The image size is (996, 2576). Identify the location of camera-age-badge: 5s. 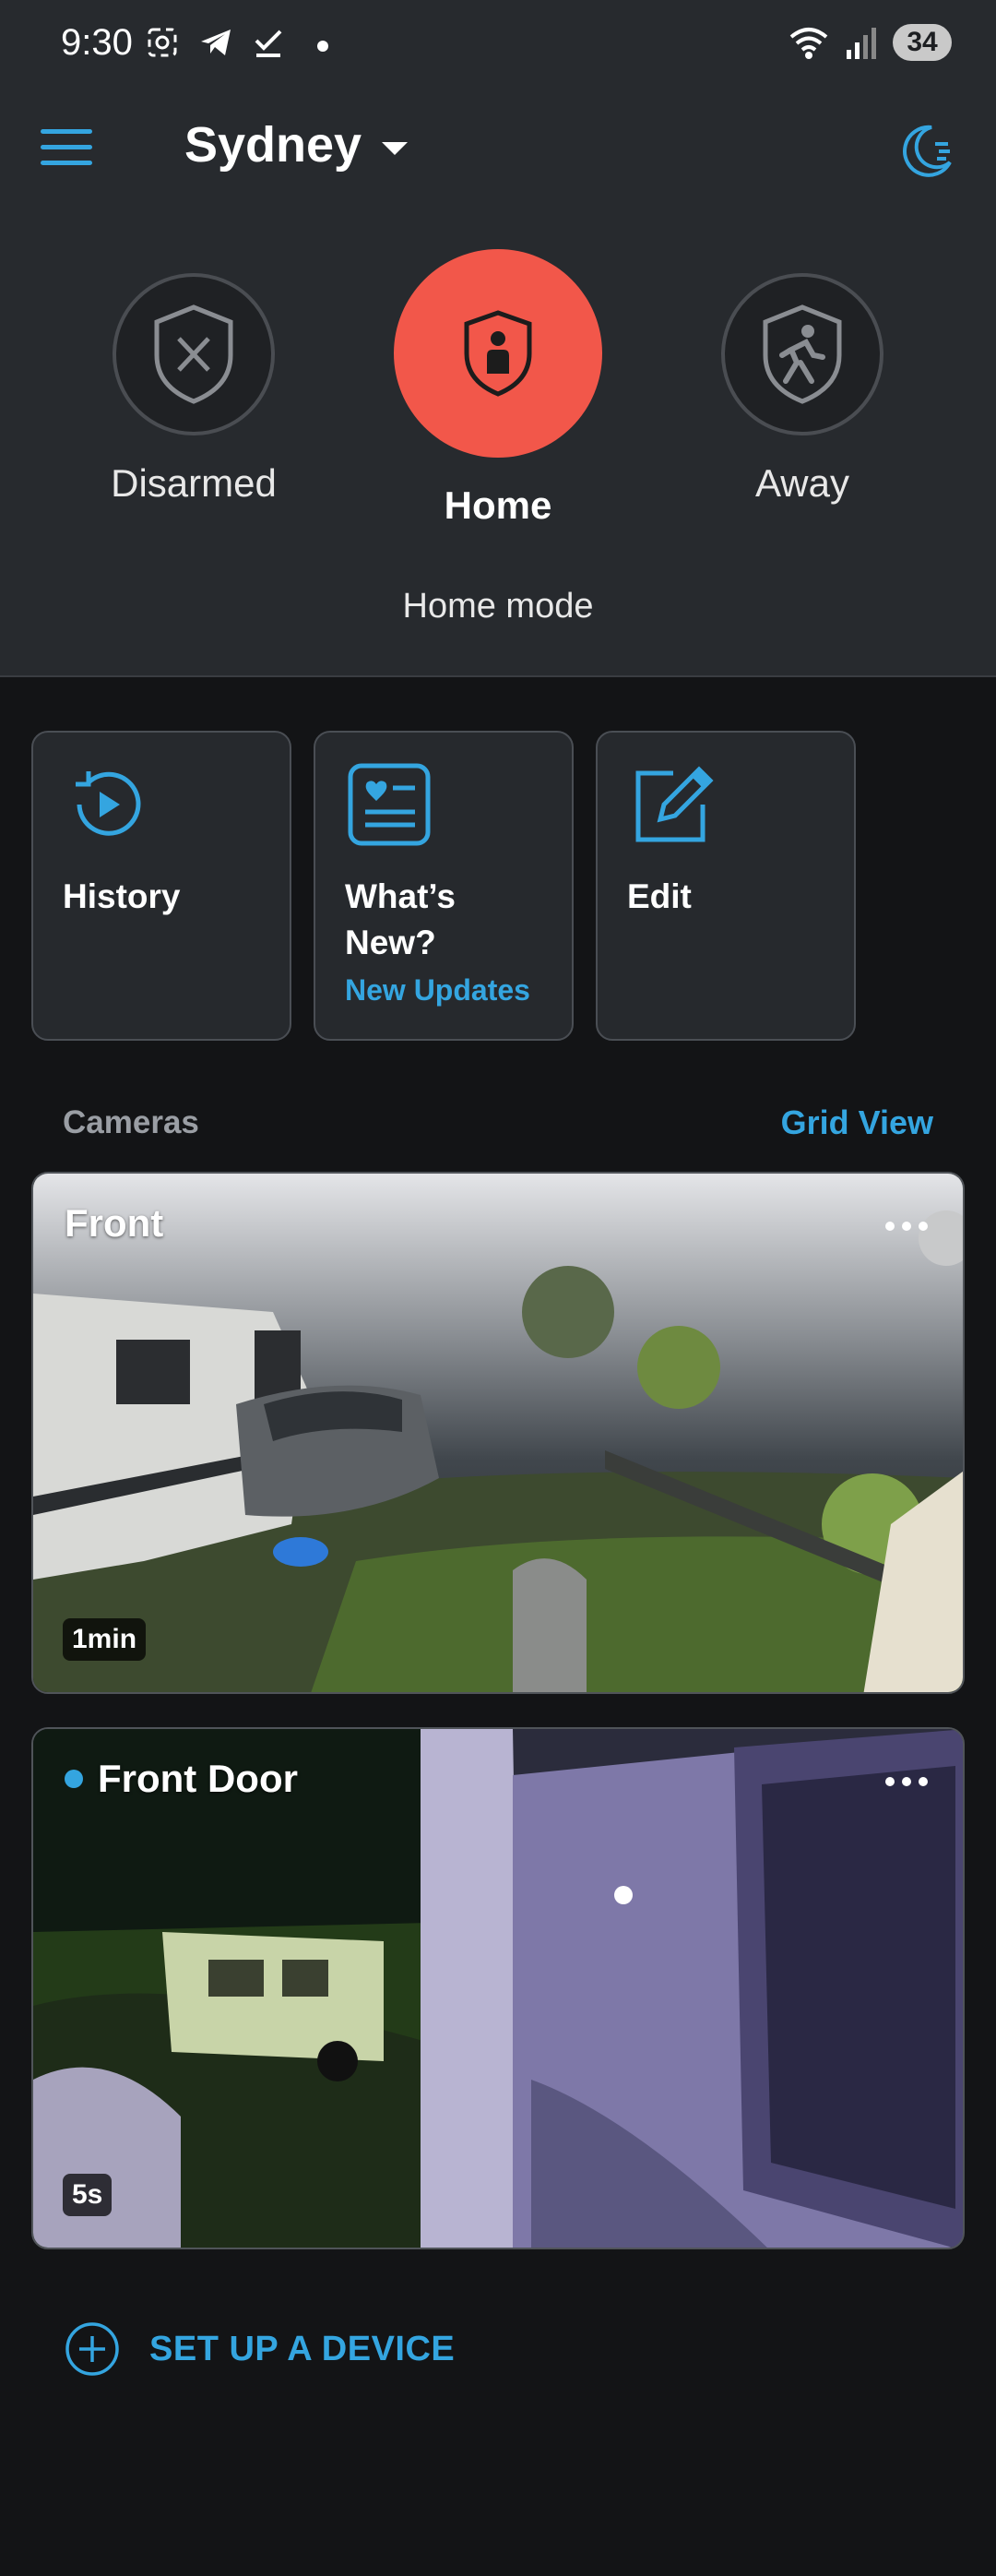
(88, 2195).